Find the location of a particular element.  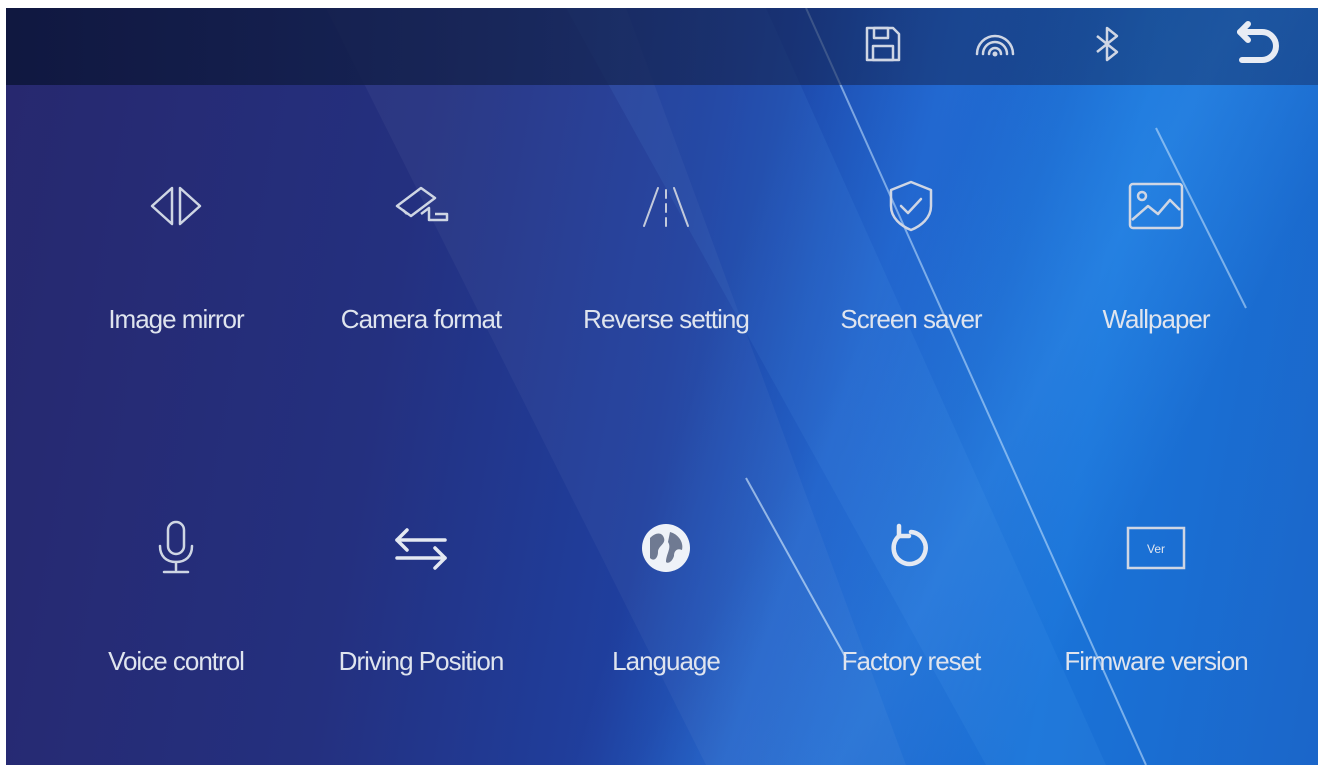

menu-item-label: Reverse setting is located at coordinates (666, 319).